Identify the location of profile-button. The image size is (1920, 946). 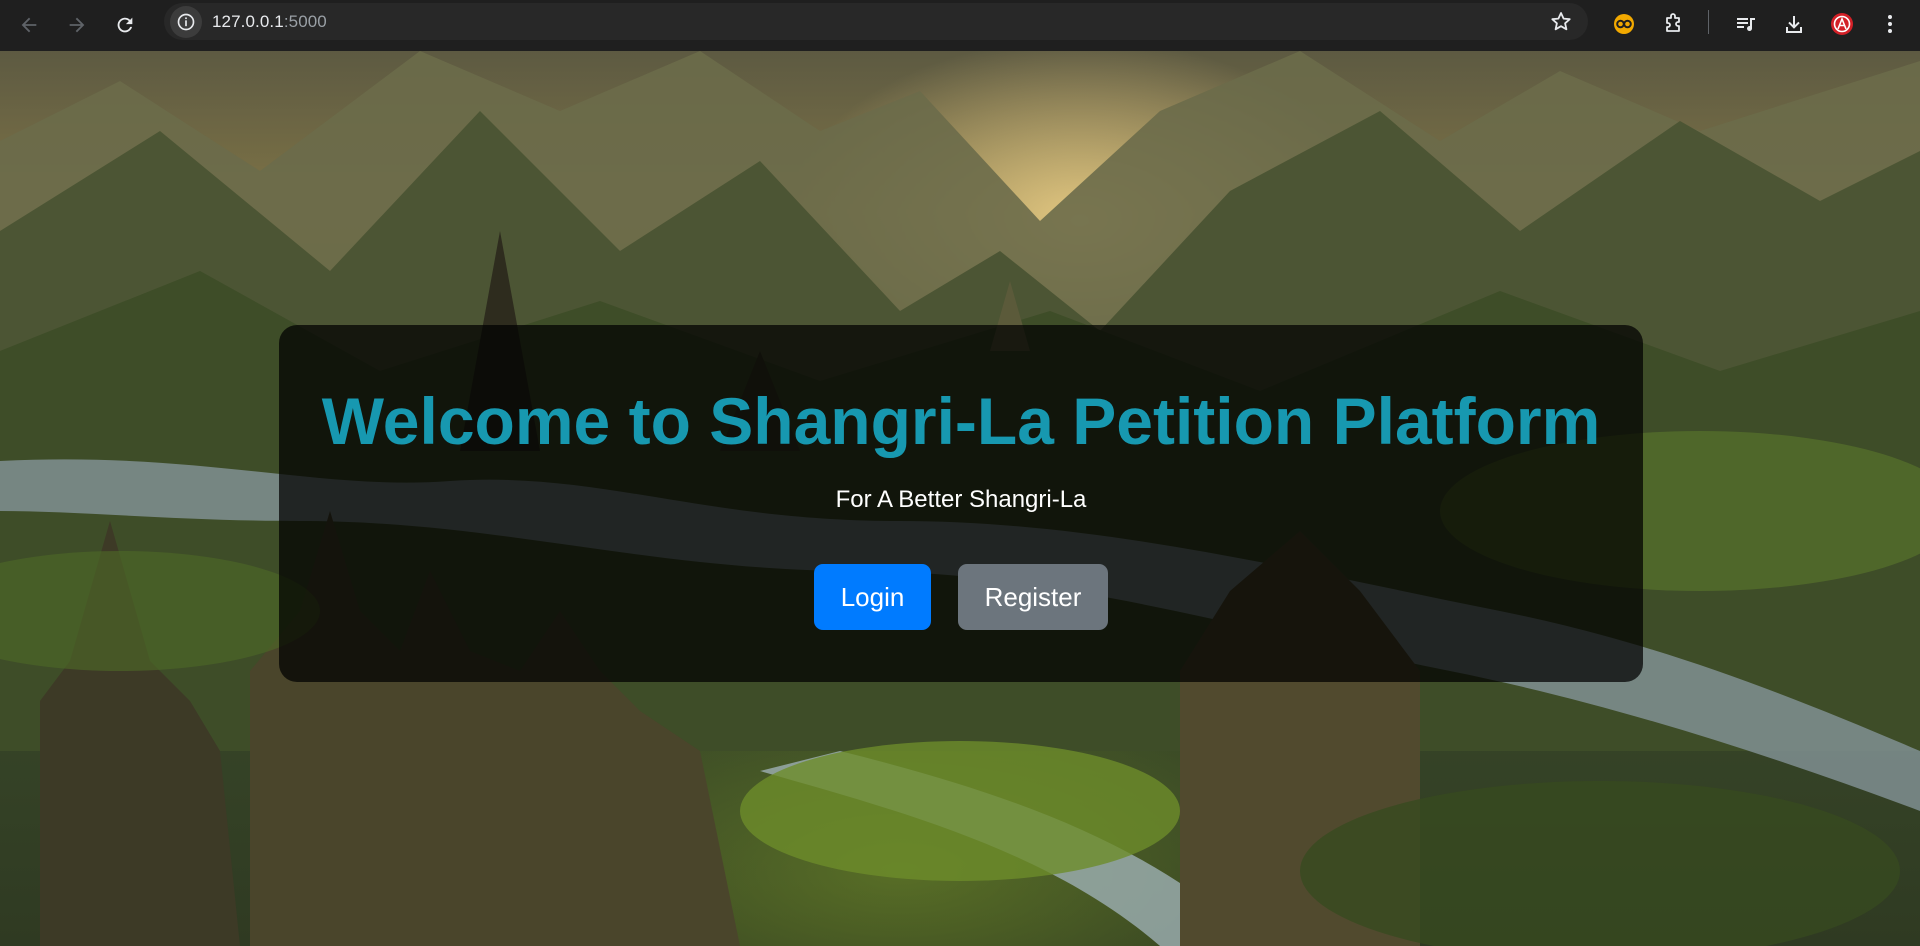
(1842, 24).